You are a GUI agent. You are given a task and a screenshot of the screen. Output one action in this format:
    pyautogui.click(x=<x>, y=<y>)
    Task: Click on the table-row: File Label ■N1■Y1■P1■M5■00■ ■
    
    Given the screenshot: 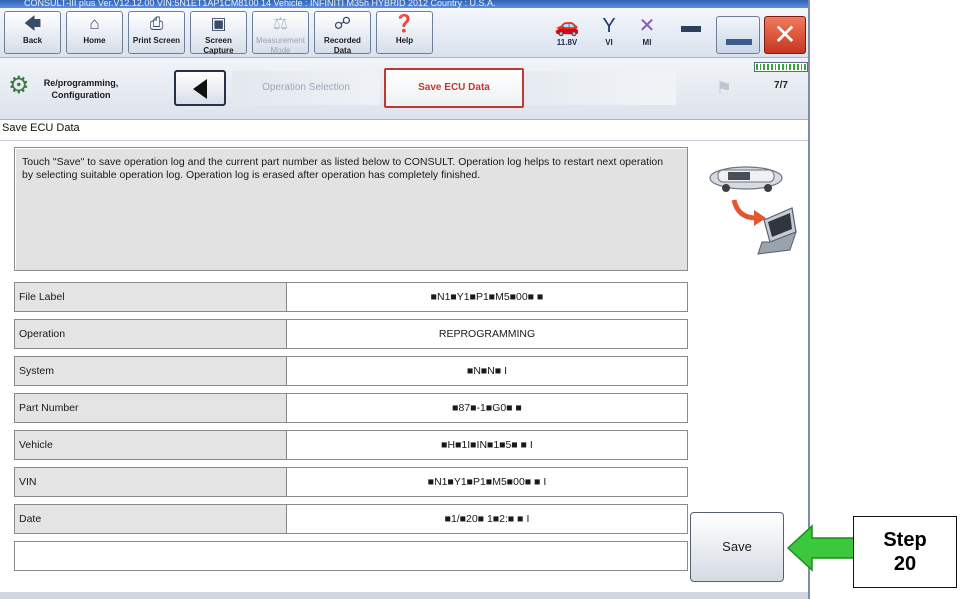 What is the action you would take?
    pyautogui.click(x=351, y=297)
    